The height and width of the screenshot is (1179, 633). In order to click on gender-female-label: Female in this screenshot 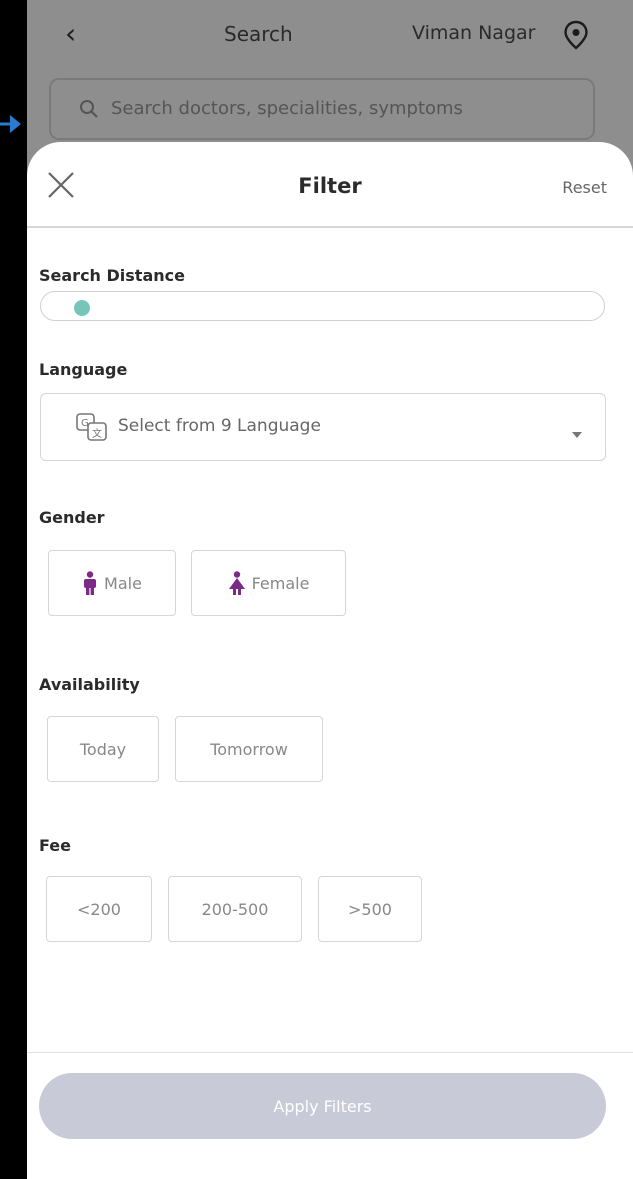, I will do `click(280, 583)`.